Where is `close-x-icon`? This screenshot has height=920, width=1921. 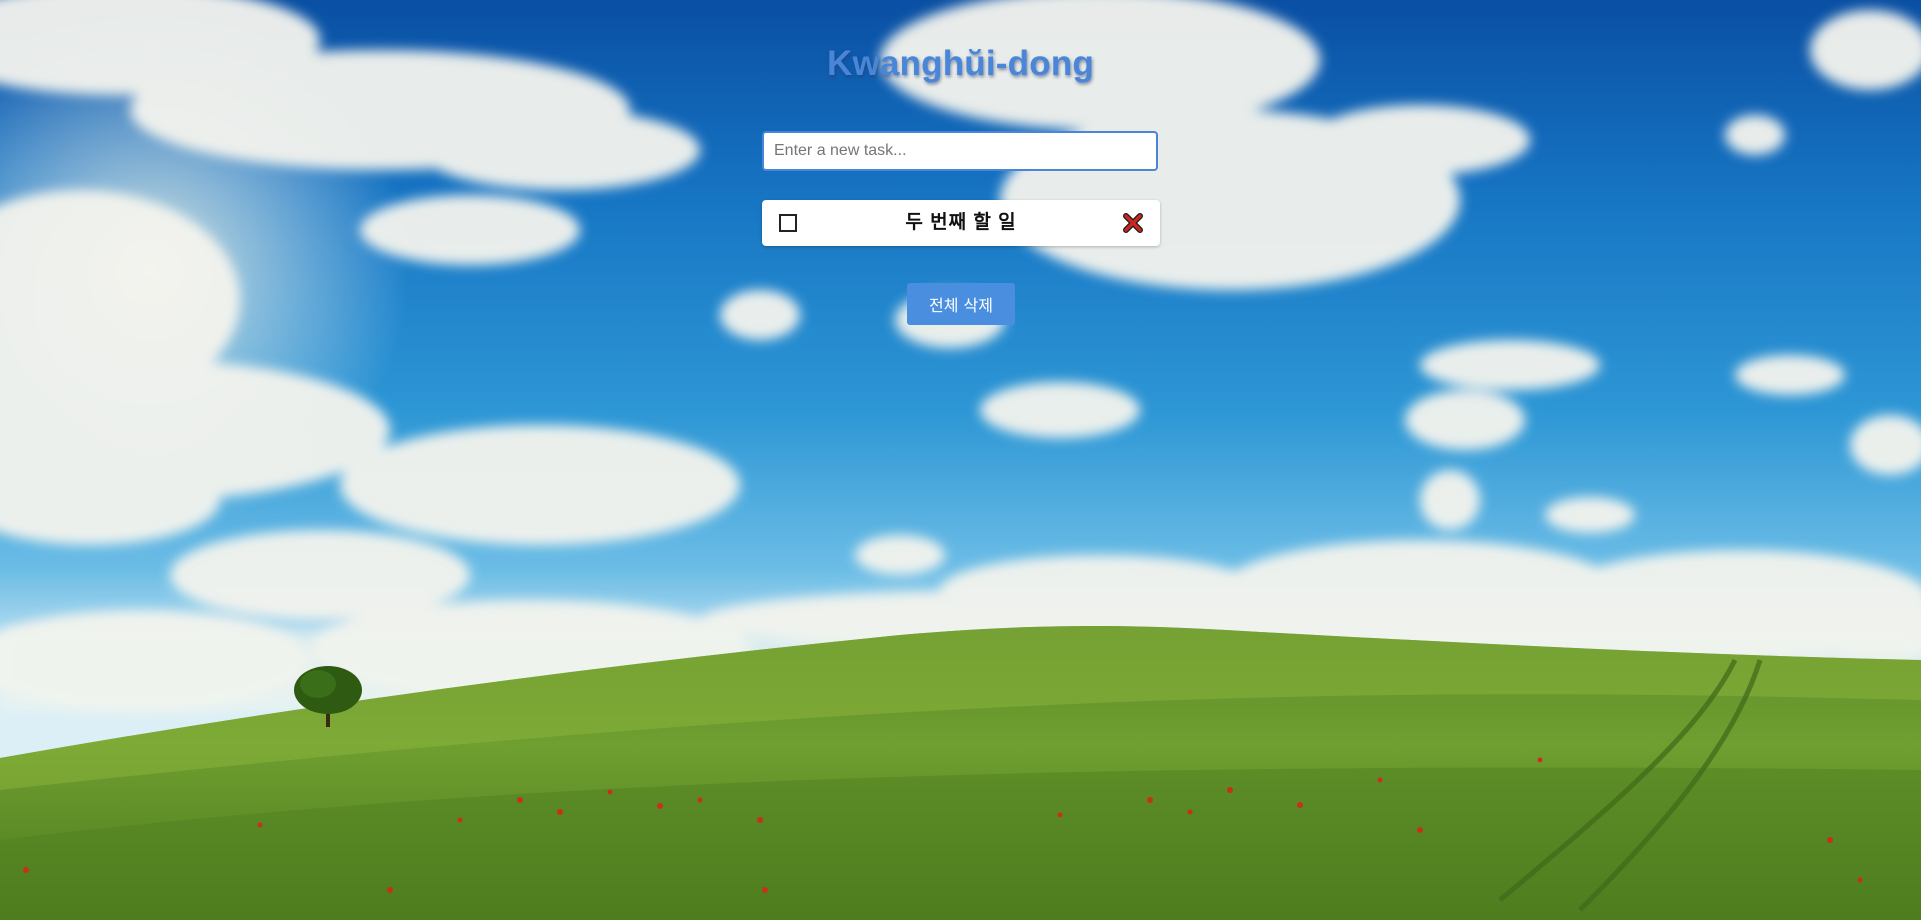 close-x-icon is located at coordinates (1133, 223).